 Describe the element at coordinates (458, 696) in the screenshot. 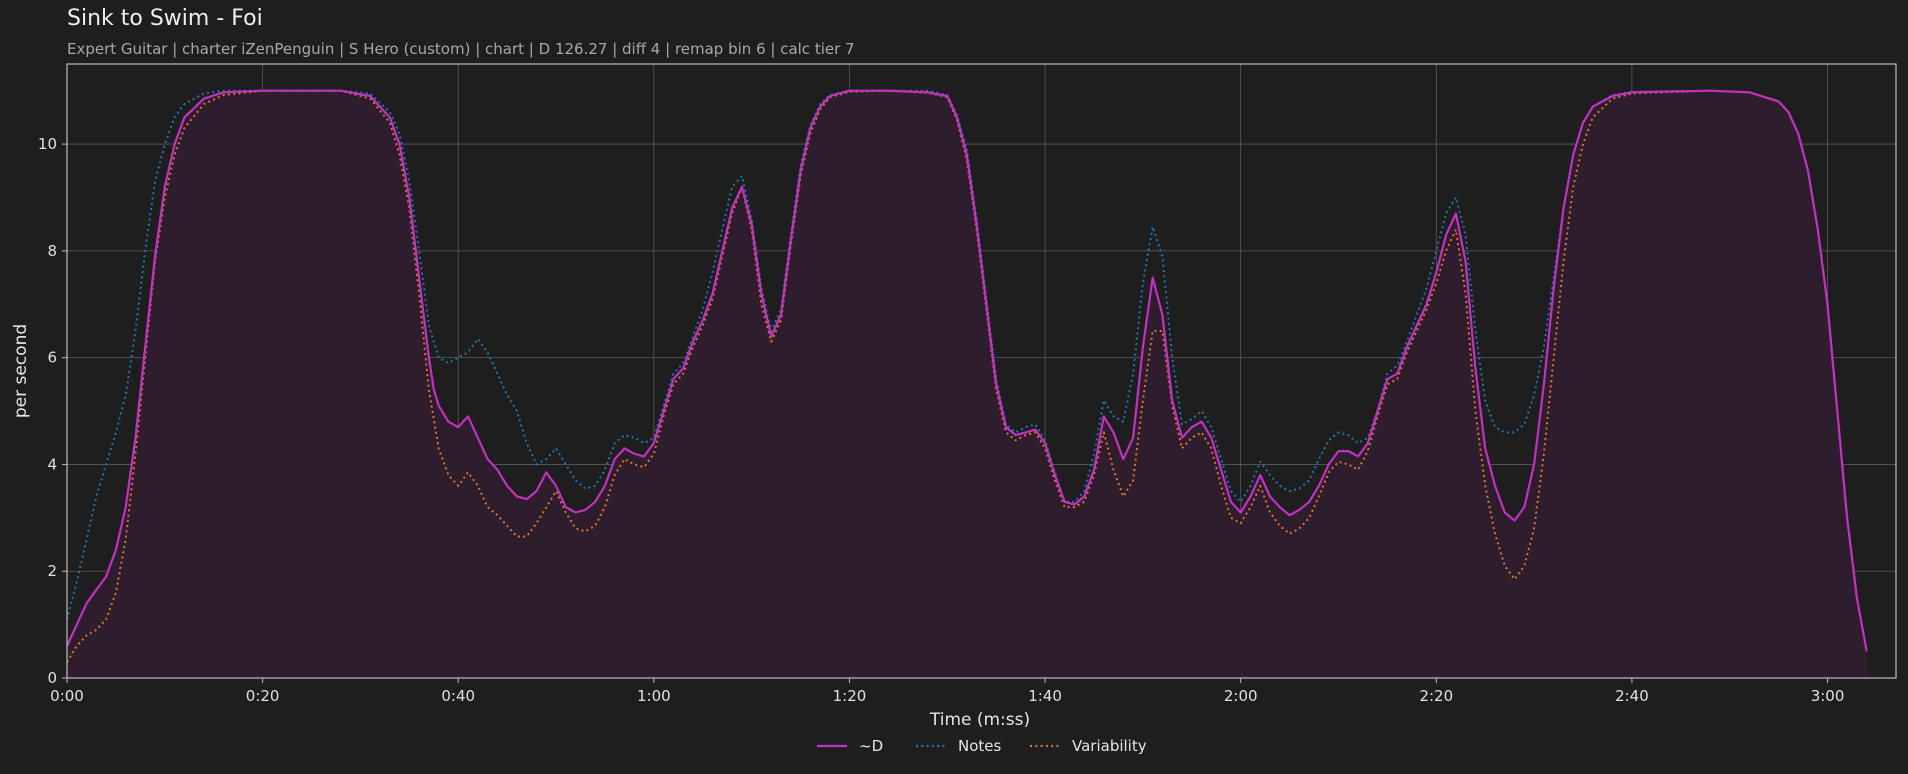

I see `x-tick-label: 0:40` at that location.